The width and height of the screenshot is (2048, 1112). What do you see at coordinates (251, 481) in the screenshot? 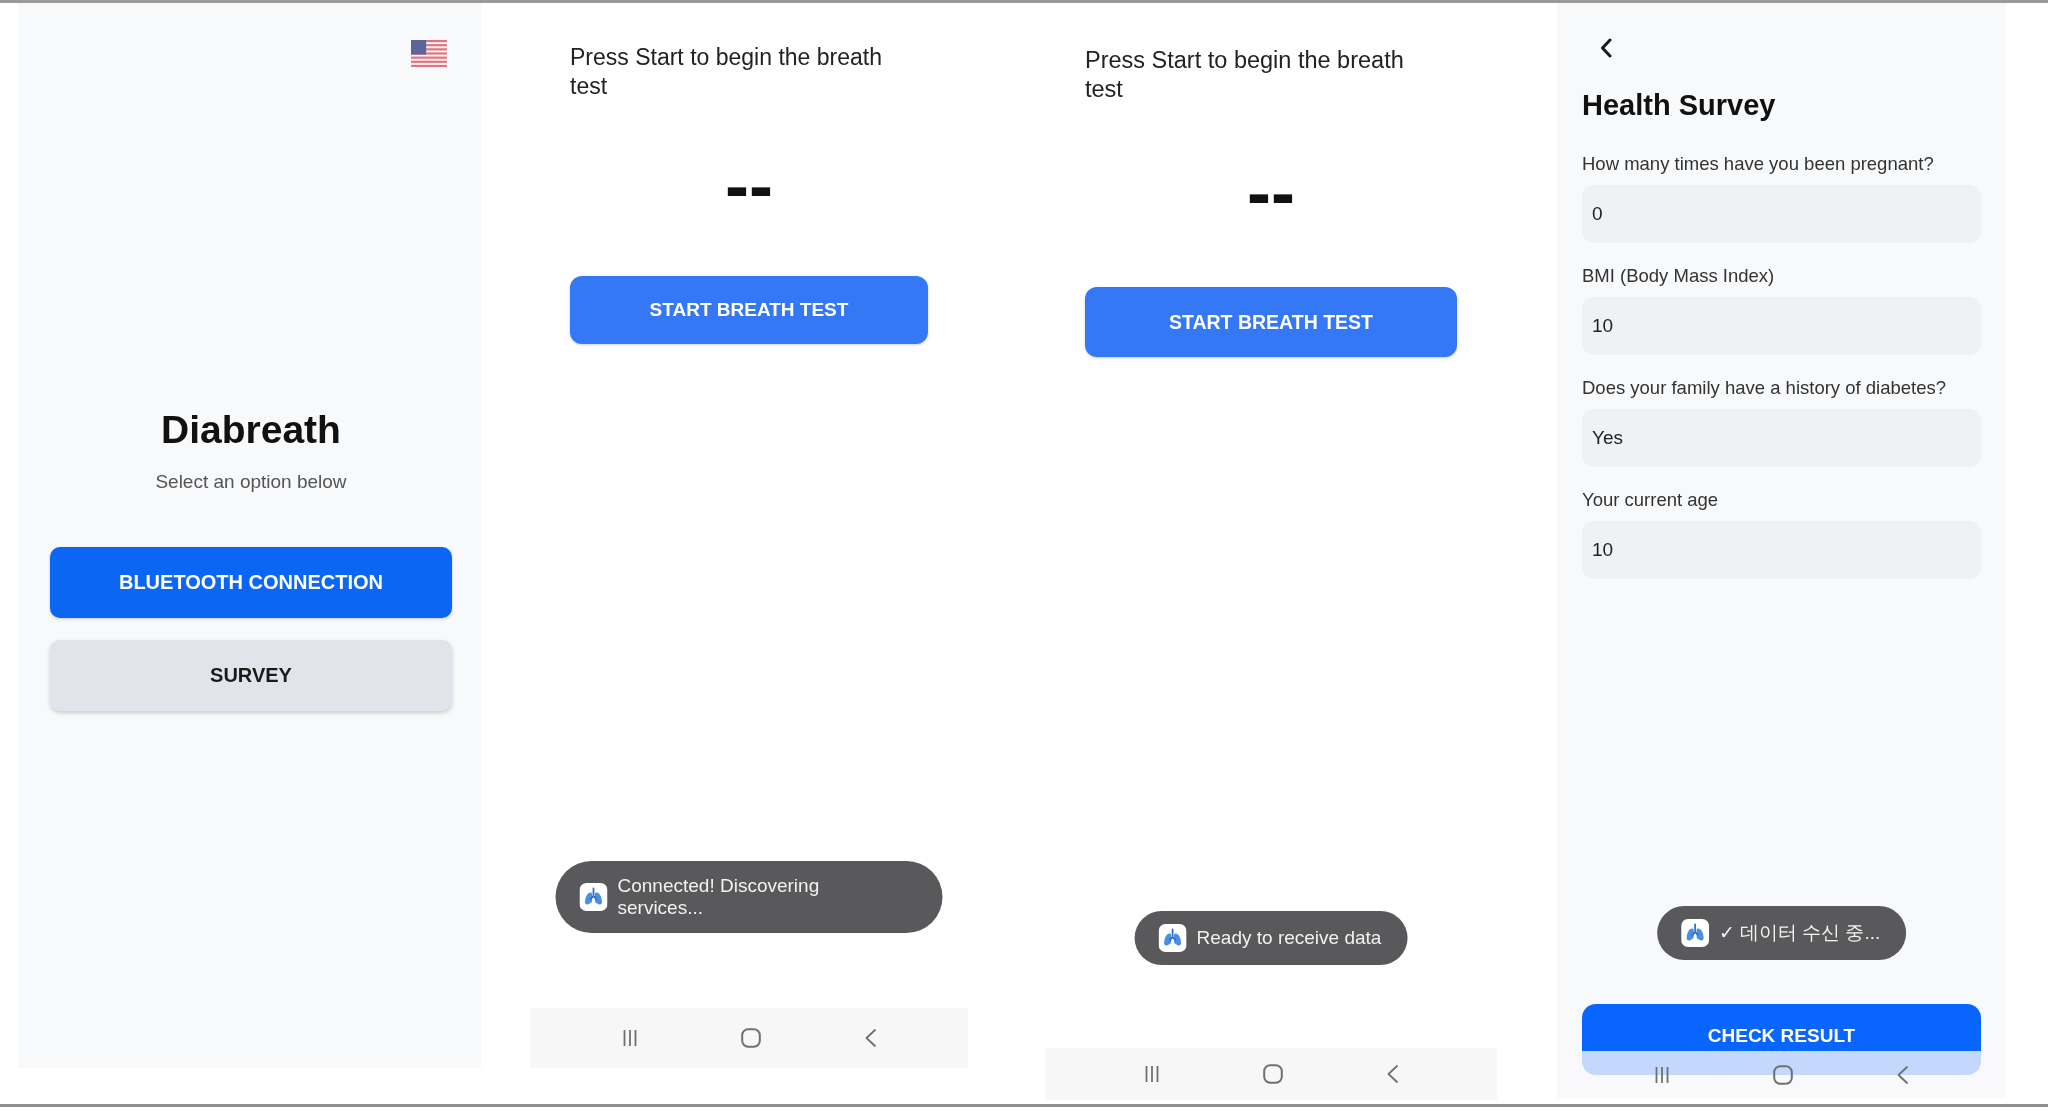
I see `subtitle-text: Select an option below` at bounding box center [251, 481].